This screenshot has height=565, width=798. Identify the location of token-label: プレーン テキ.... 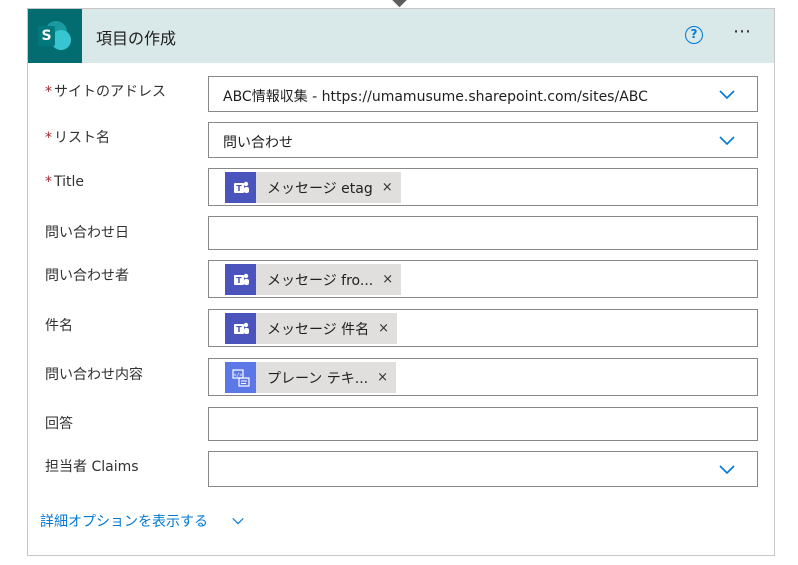
(318, 378).